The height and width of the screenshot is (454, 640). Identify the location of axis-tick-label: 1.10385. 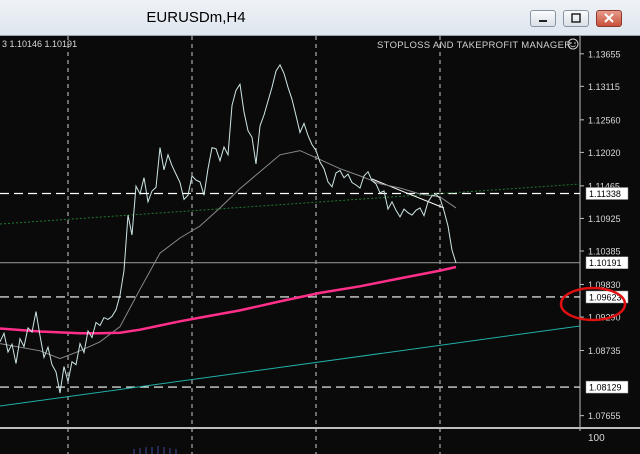
(604, 252).